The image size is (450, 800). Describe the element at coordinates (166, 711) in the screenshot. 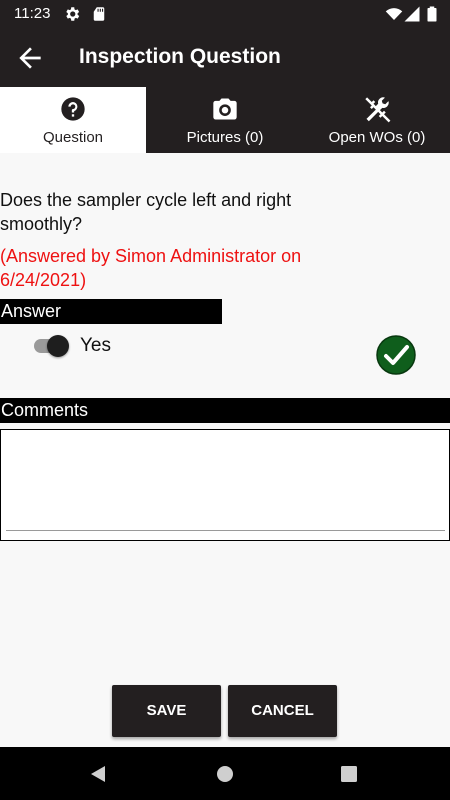

I see `save-button: SAVE` at that location.